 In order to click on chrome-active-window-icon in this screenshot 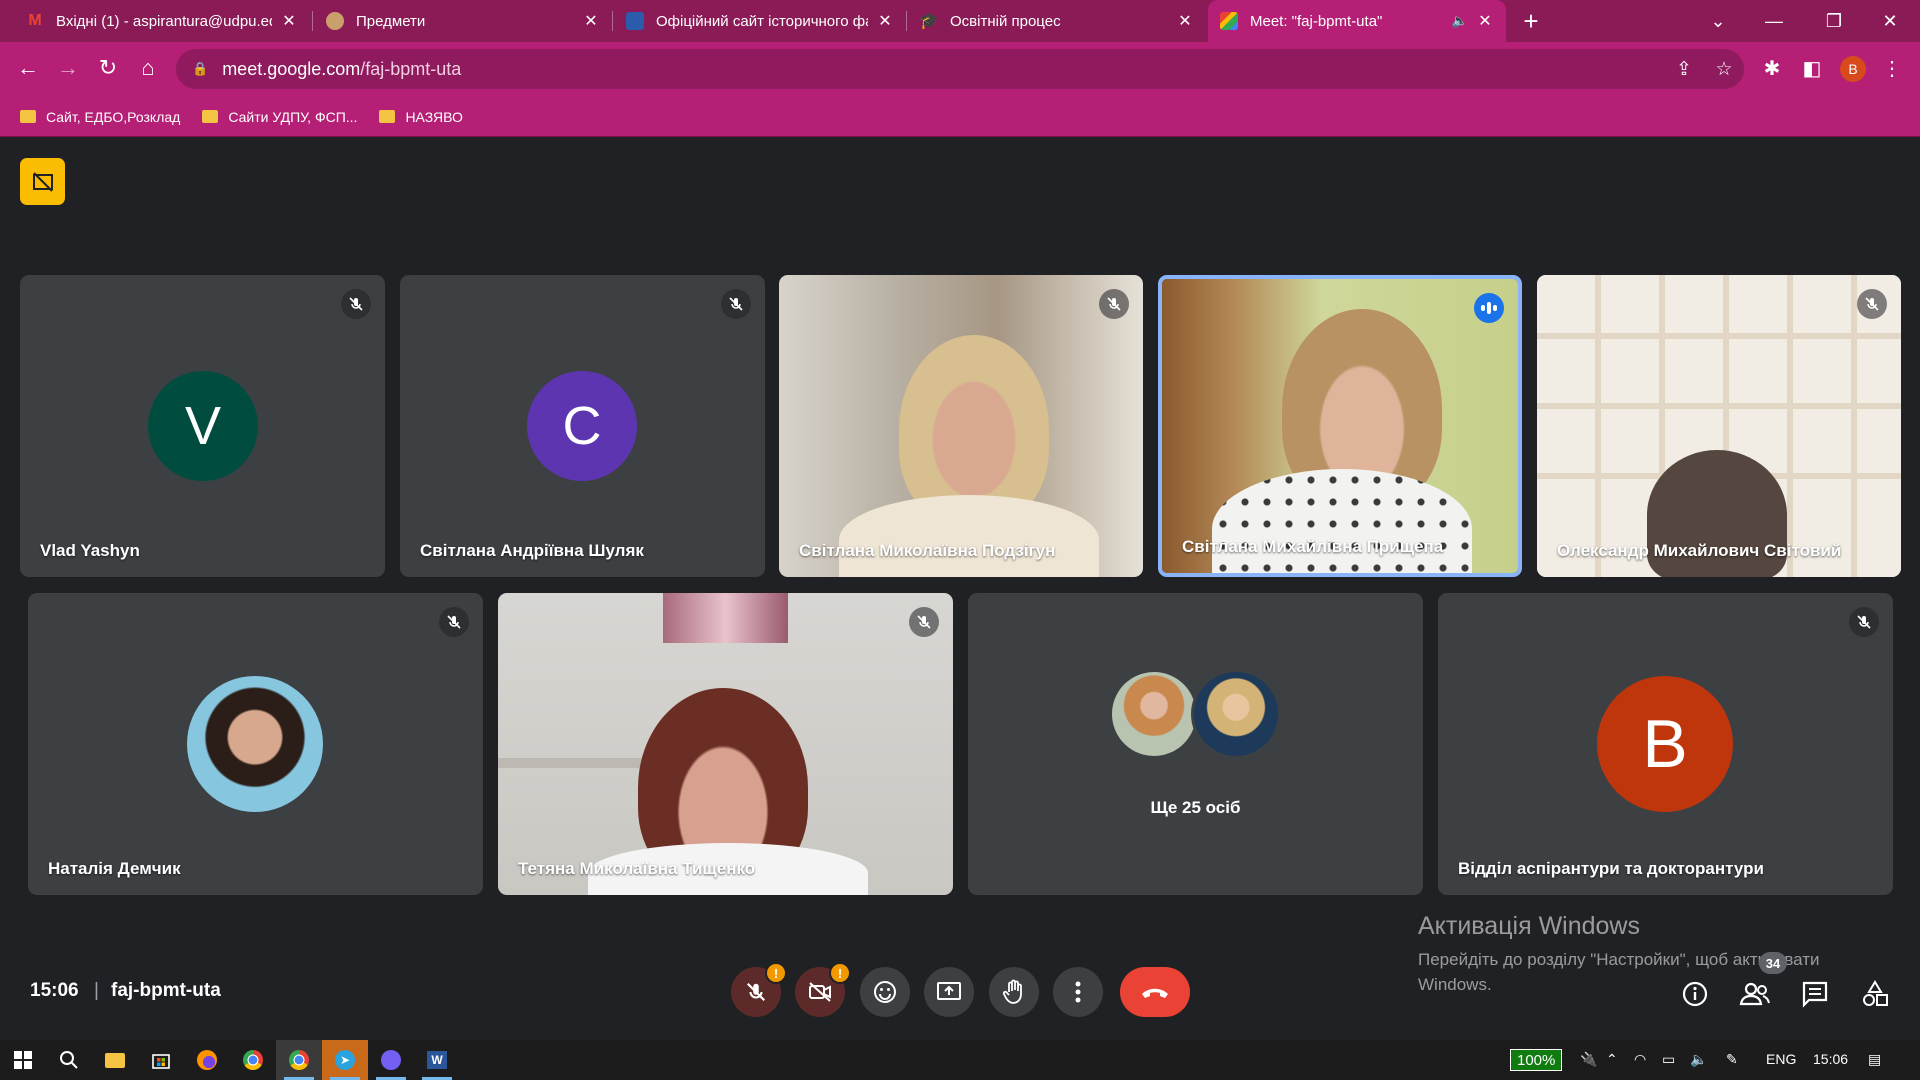, I will do `click(299, 1060)`.